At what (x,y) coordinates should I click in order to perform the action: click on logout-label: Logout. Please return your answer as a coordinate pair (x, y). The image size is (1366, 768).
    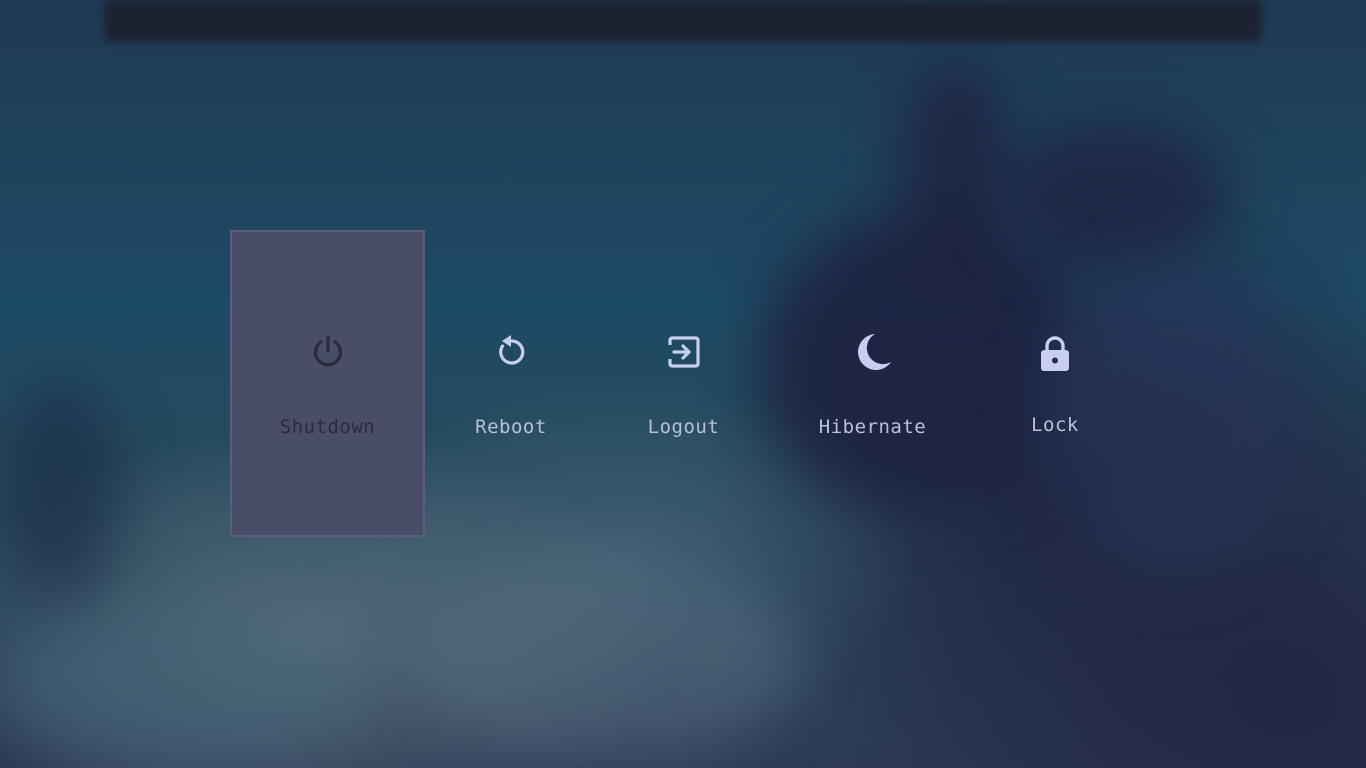
    Looking at the image, I should click on (683, 426).